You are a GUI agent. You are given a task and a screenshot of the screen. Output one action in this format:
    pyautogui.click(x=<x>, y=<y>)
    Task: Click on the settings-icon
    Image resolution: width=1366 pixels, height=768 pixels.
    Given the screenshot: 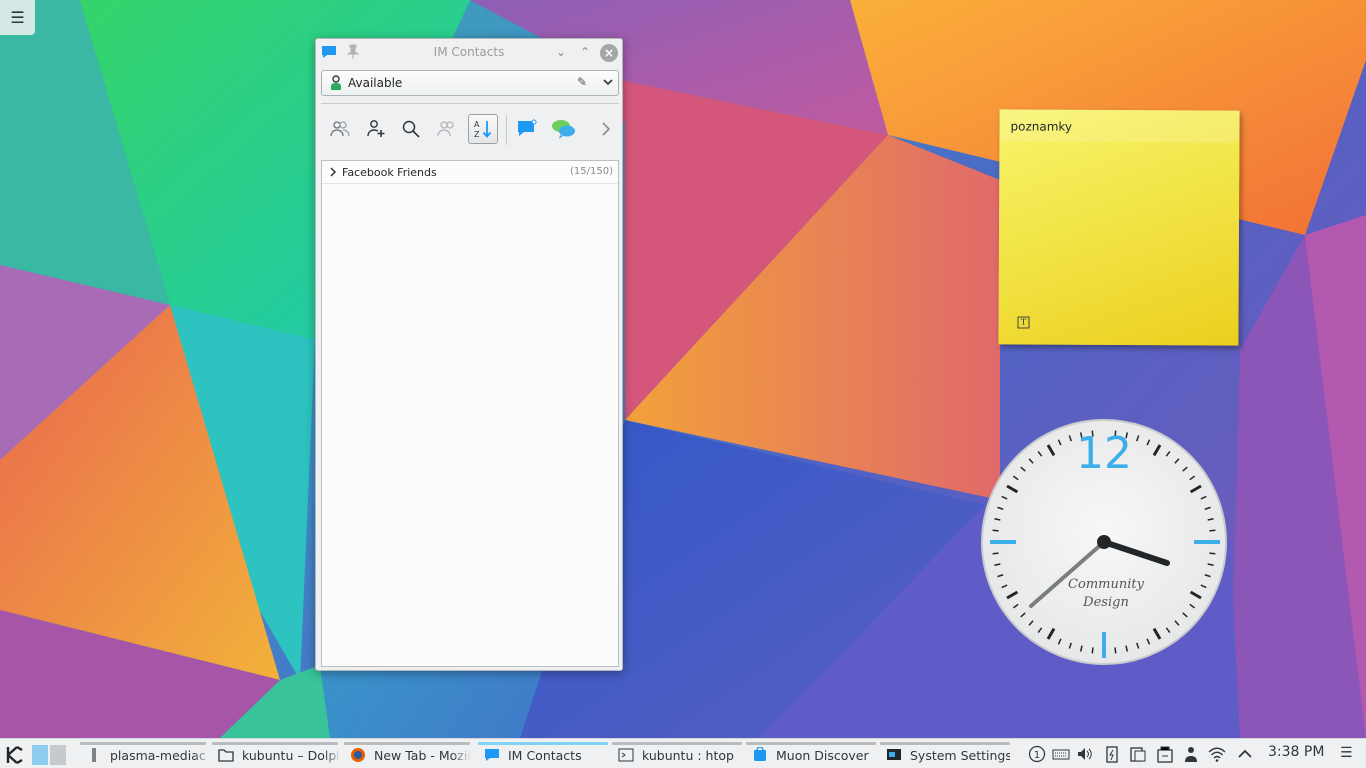 What is the action you would take?
    pyautogui.click(x=894, y=754)
    